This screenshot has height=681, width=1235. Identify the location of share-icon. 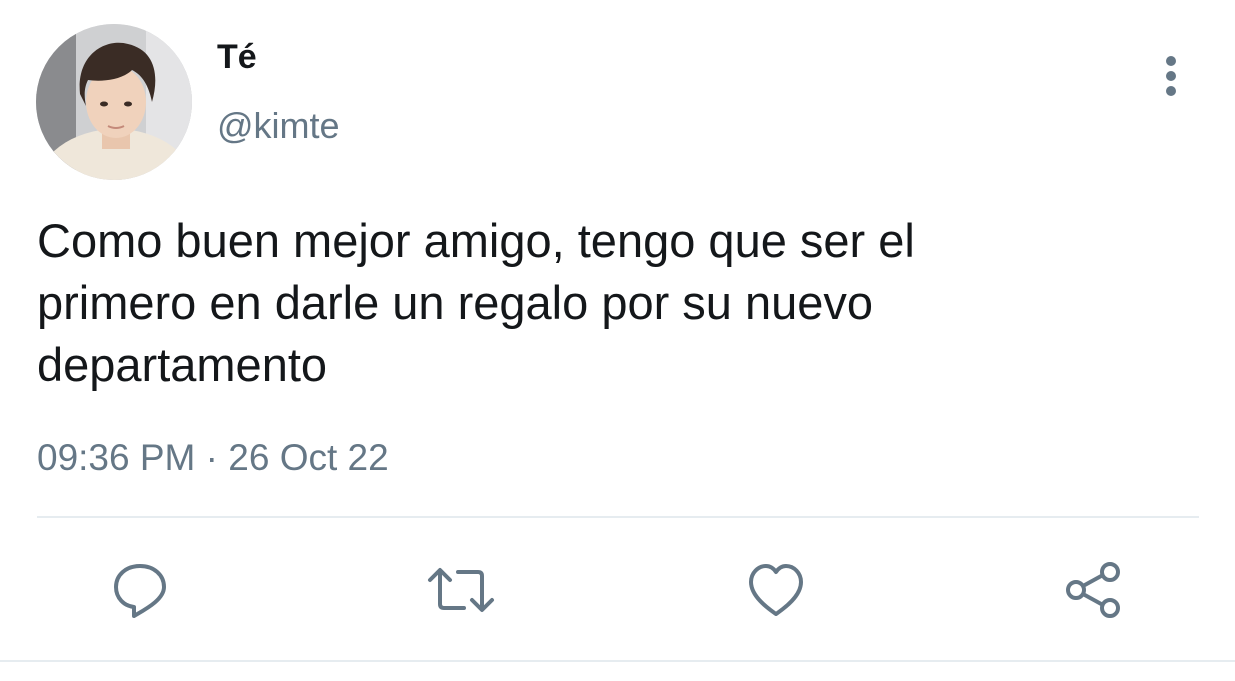
(1093, 590).